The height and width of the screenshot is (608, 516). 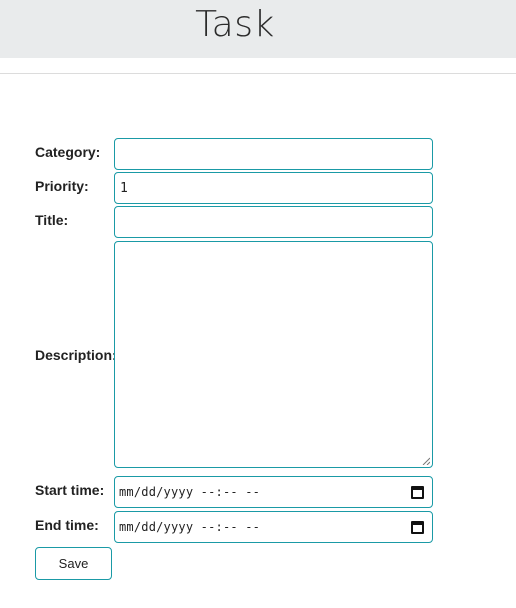 What do you see at coordinates (190, 492) in the screenshot?
I see `start-time-value: mm/dd/yyyy --:-- --` at bounding box center [190, 492].